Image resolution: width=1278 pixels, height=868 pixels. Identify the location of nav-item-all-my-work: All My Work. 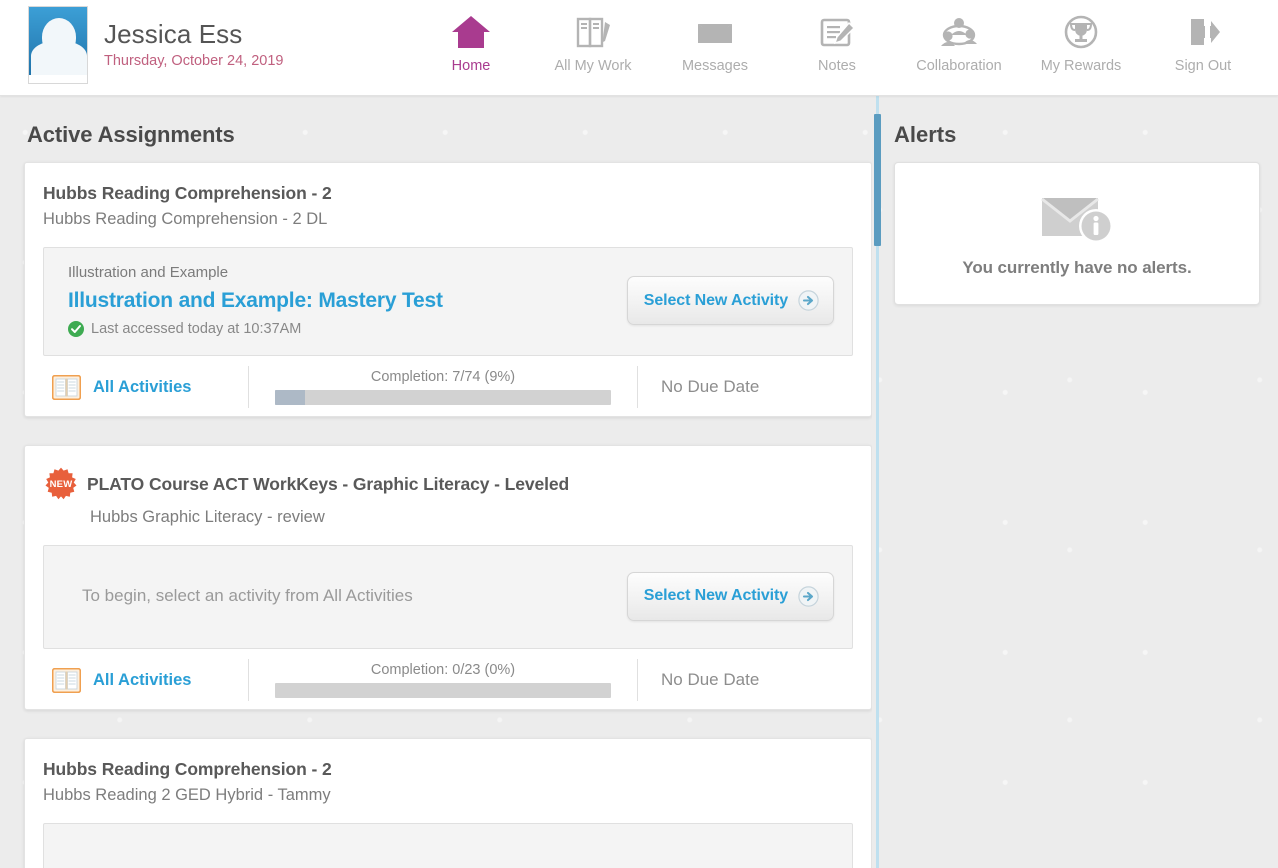
(593, 42).